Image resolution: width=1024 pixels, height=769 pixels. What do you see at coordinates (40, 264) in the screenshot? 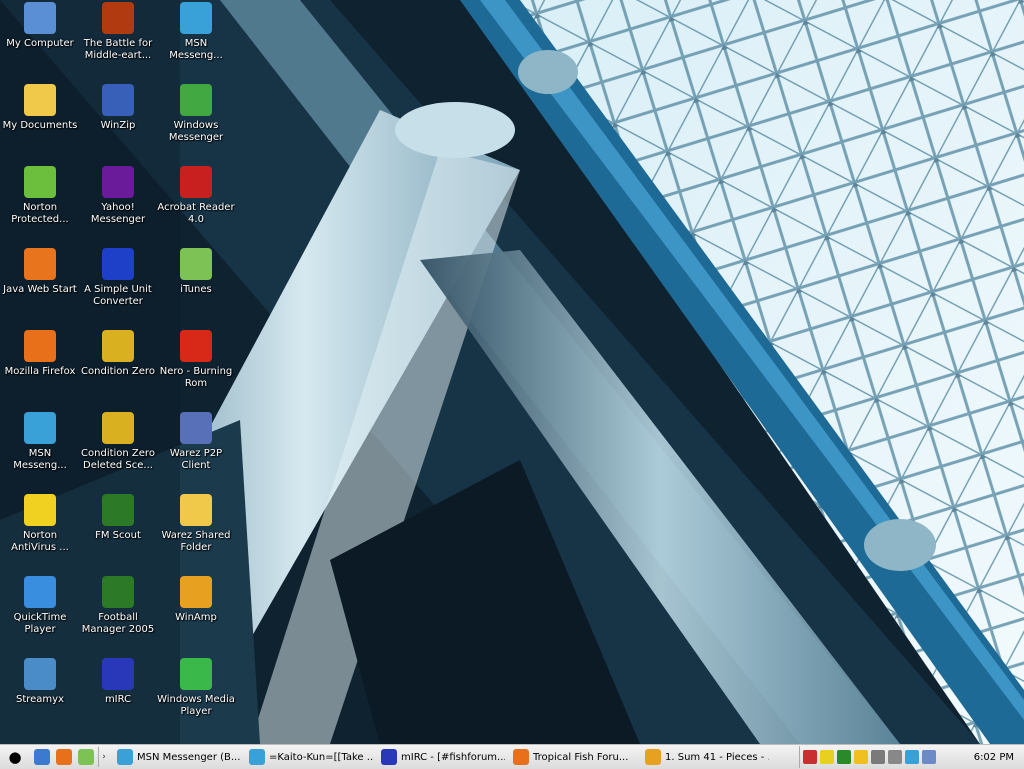
I see `java-web-start-icon` at bounding box center [40, 264].